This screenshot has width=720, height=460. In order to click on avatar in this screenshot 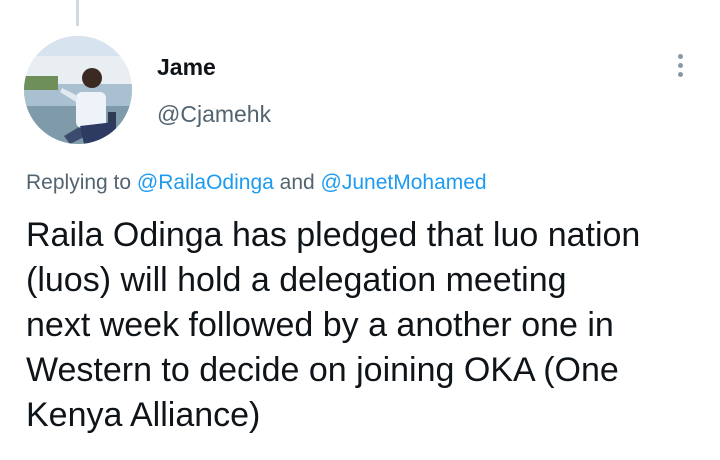, I will do `click(78, 90)`.